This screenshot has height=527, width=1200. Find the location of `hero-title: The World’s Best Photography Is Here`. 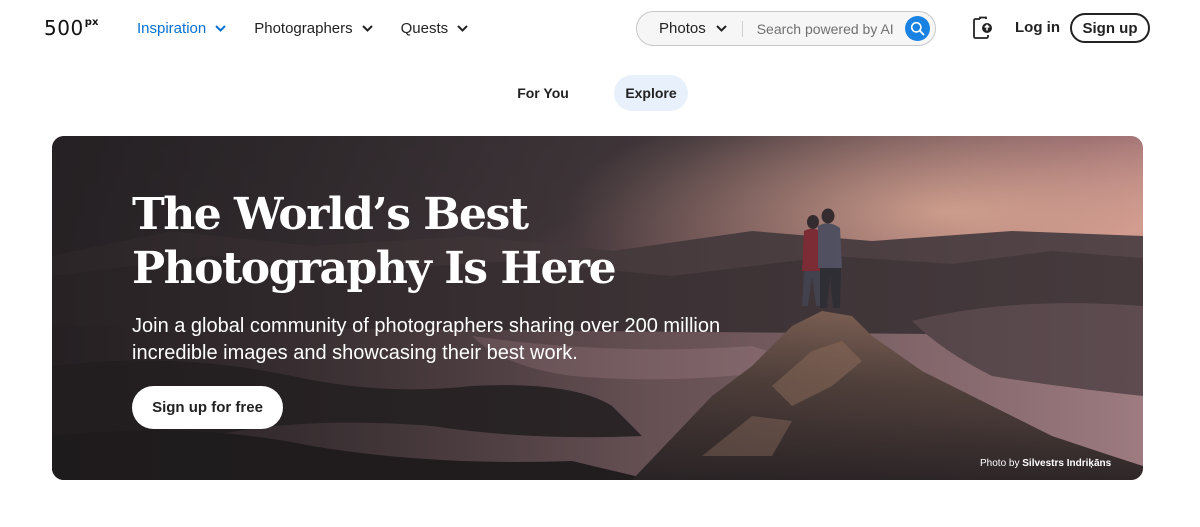

hero-title: The World’s Best Photography Is Here is located at coordinates (412, 242).